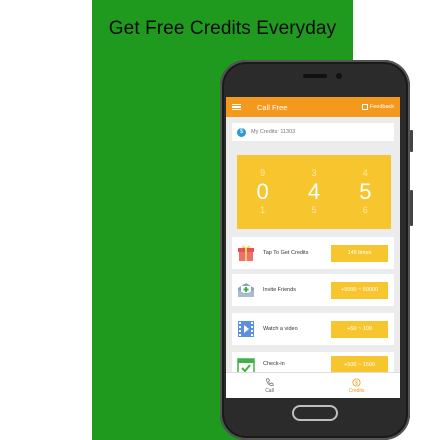  I want to click on nav-call: Call, so click(269, 385).